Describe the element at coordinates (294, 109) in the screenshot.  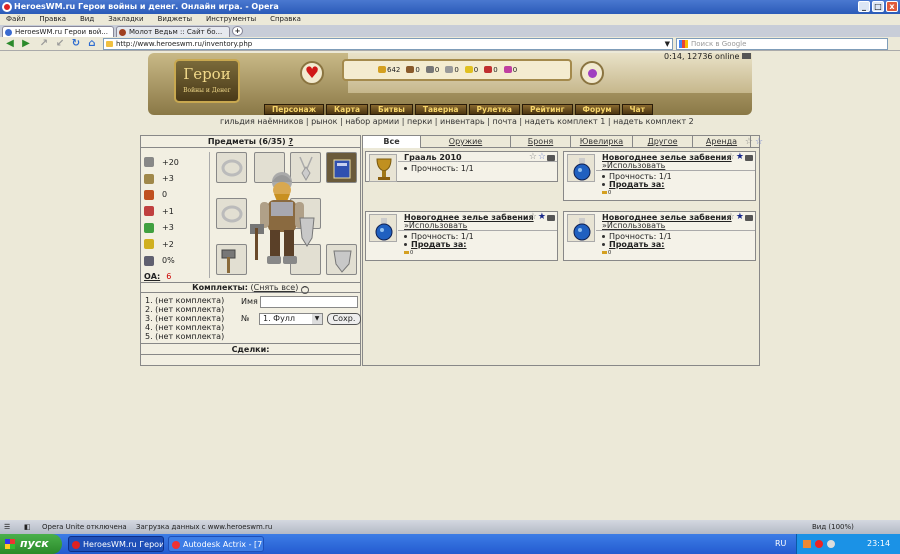
I see `nav-character: Персонаж` at that location.